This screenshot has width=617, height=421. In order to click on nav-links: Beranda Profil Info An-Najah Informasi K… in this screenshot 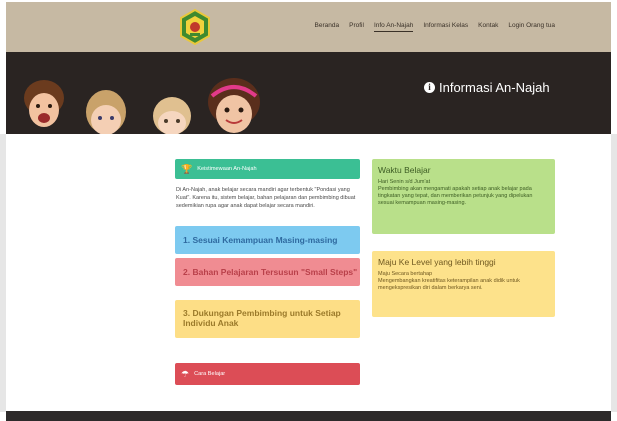, I will do `click(435, 27)`.